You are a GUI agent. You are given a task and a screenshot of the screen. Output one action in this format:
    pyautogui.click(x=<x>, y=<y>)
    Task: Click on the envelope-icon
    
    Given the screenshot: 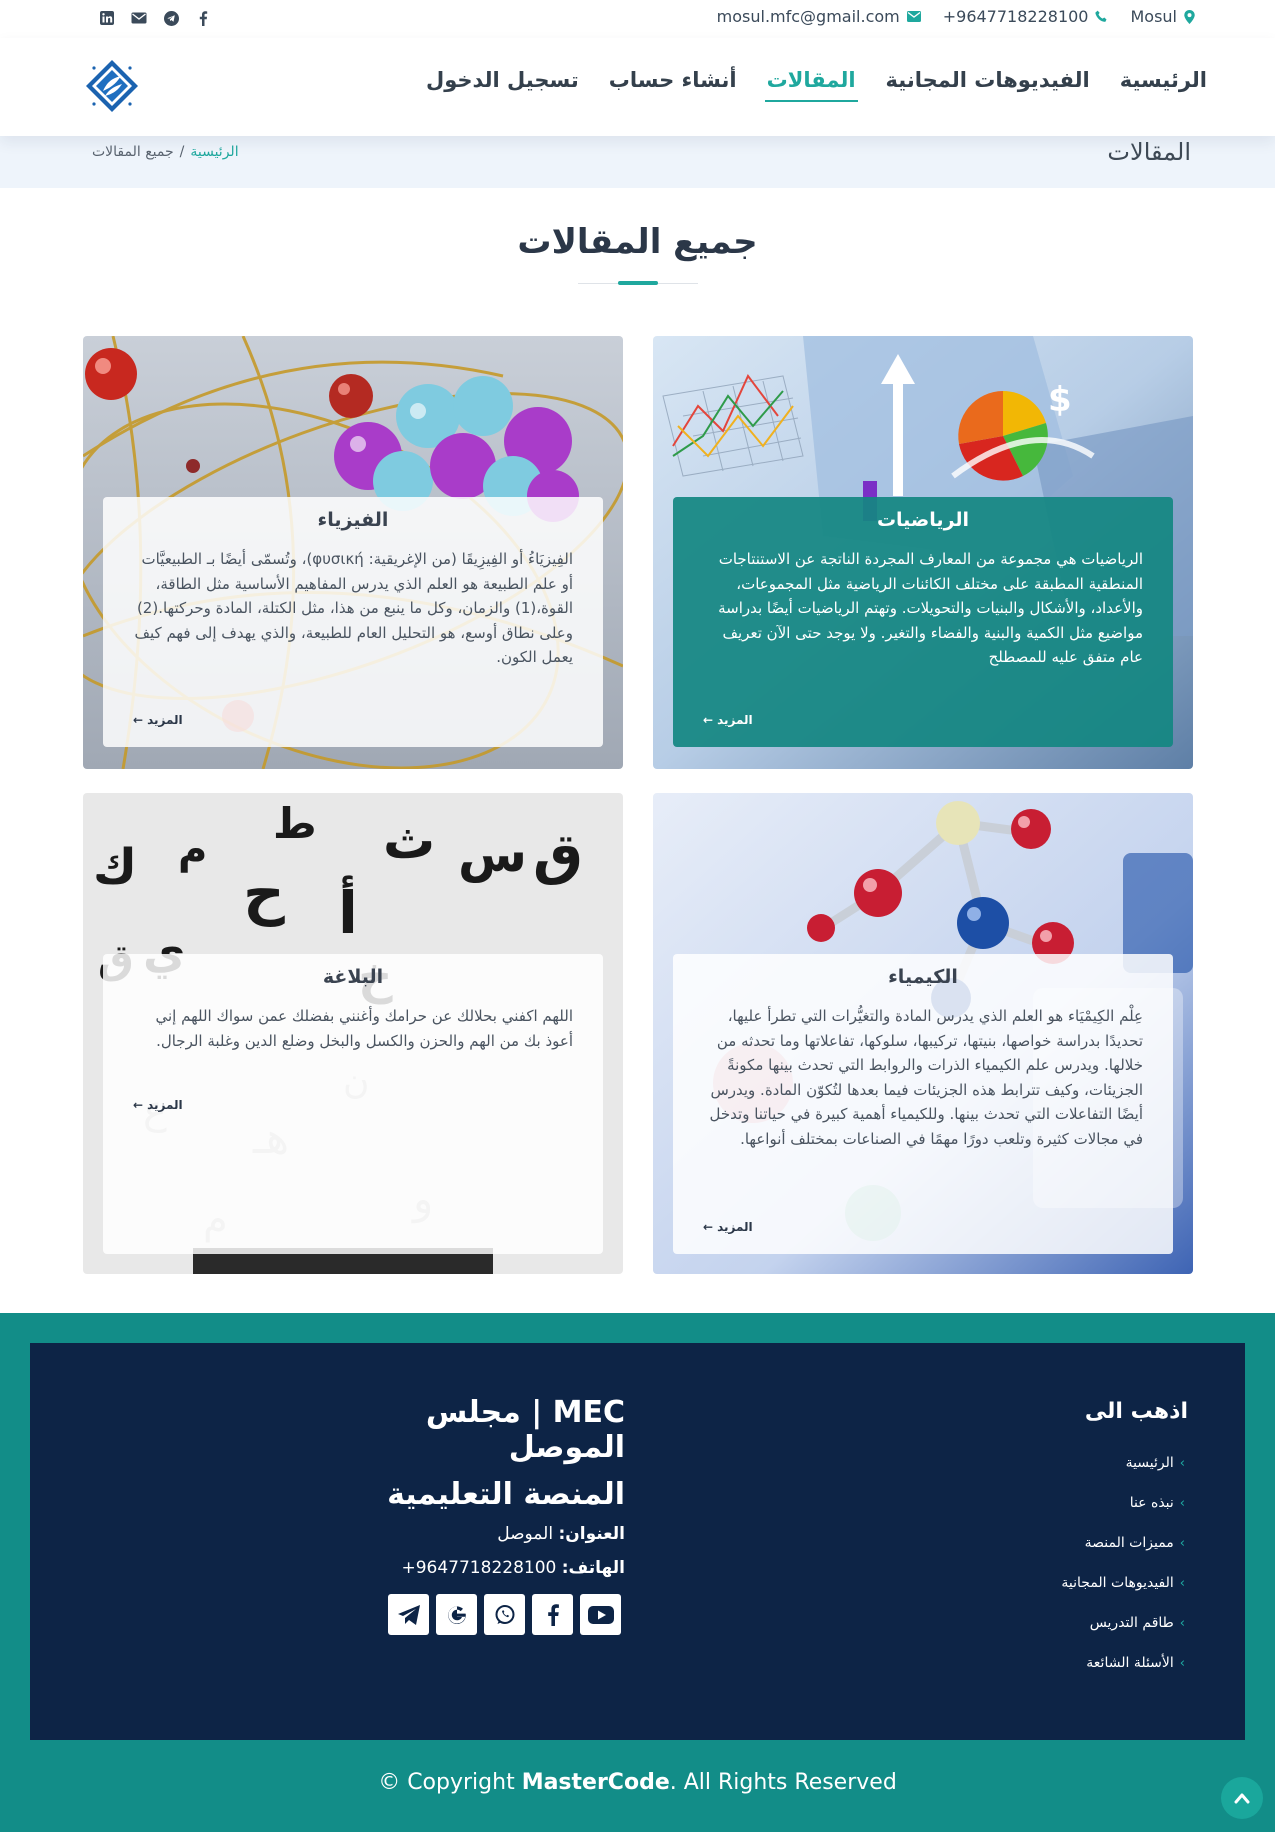 What is the action you would take?
    pyautogui.click(x=913, y=16)
    